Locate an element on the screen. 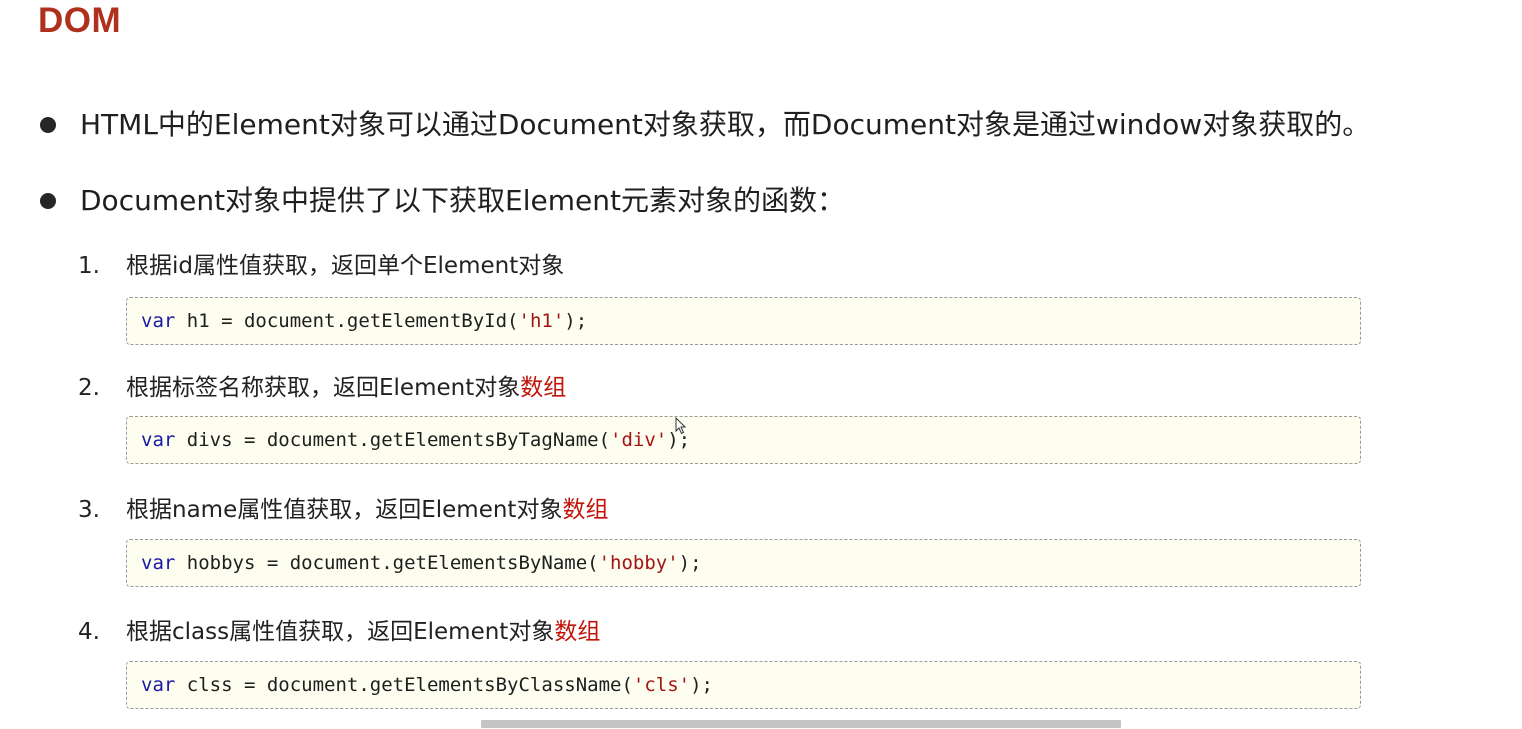  list-item: 4. 根据class属性值获取，返回Element对象 数组 is located at coordinates (339, 632).